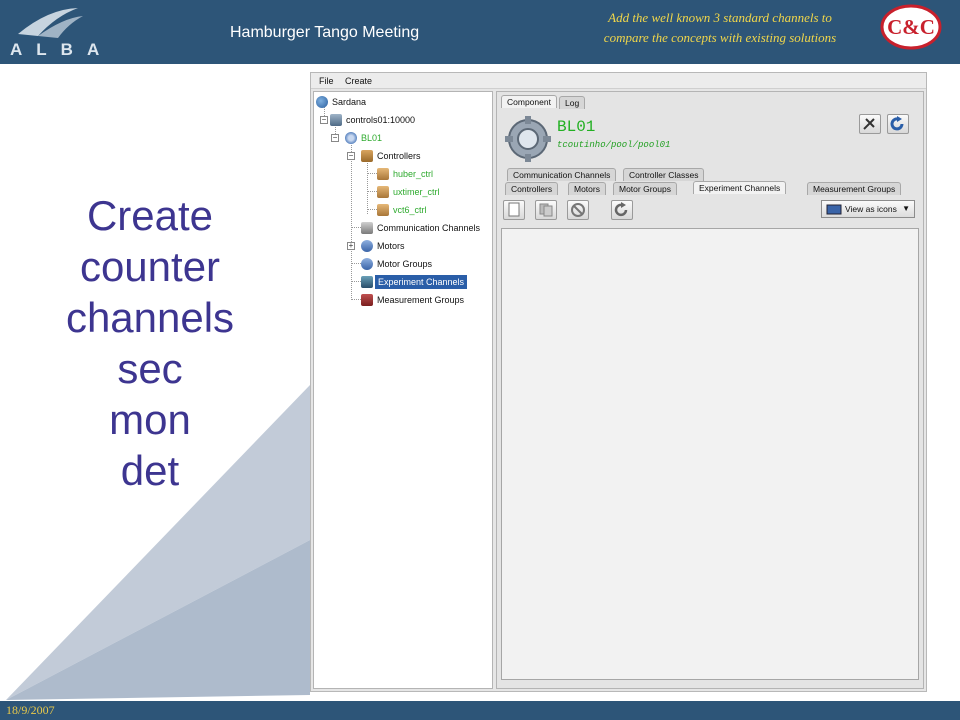  I want to click on tree-label-experiment-channels: Experiment Channels, so click(421, 282).